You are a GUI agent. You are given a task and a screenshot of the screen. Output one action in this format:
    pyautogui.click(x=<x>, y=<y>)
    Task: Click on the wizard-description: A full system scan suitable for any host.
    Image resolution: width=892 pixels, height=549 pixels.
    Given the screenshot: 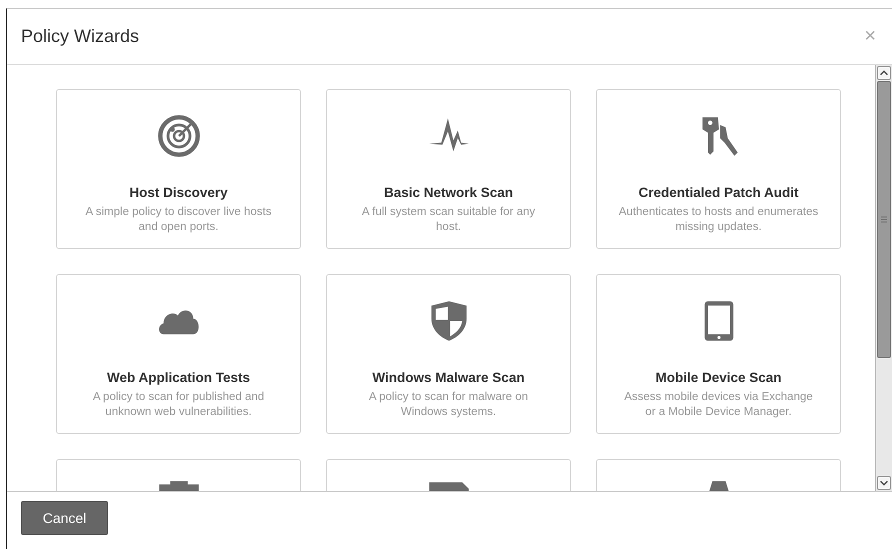 What is the action you would take?
    pyautogui.click(x=448, y=220)
    